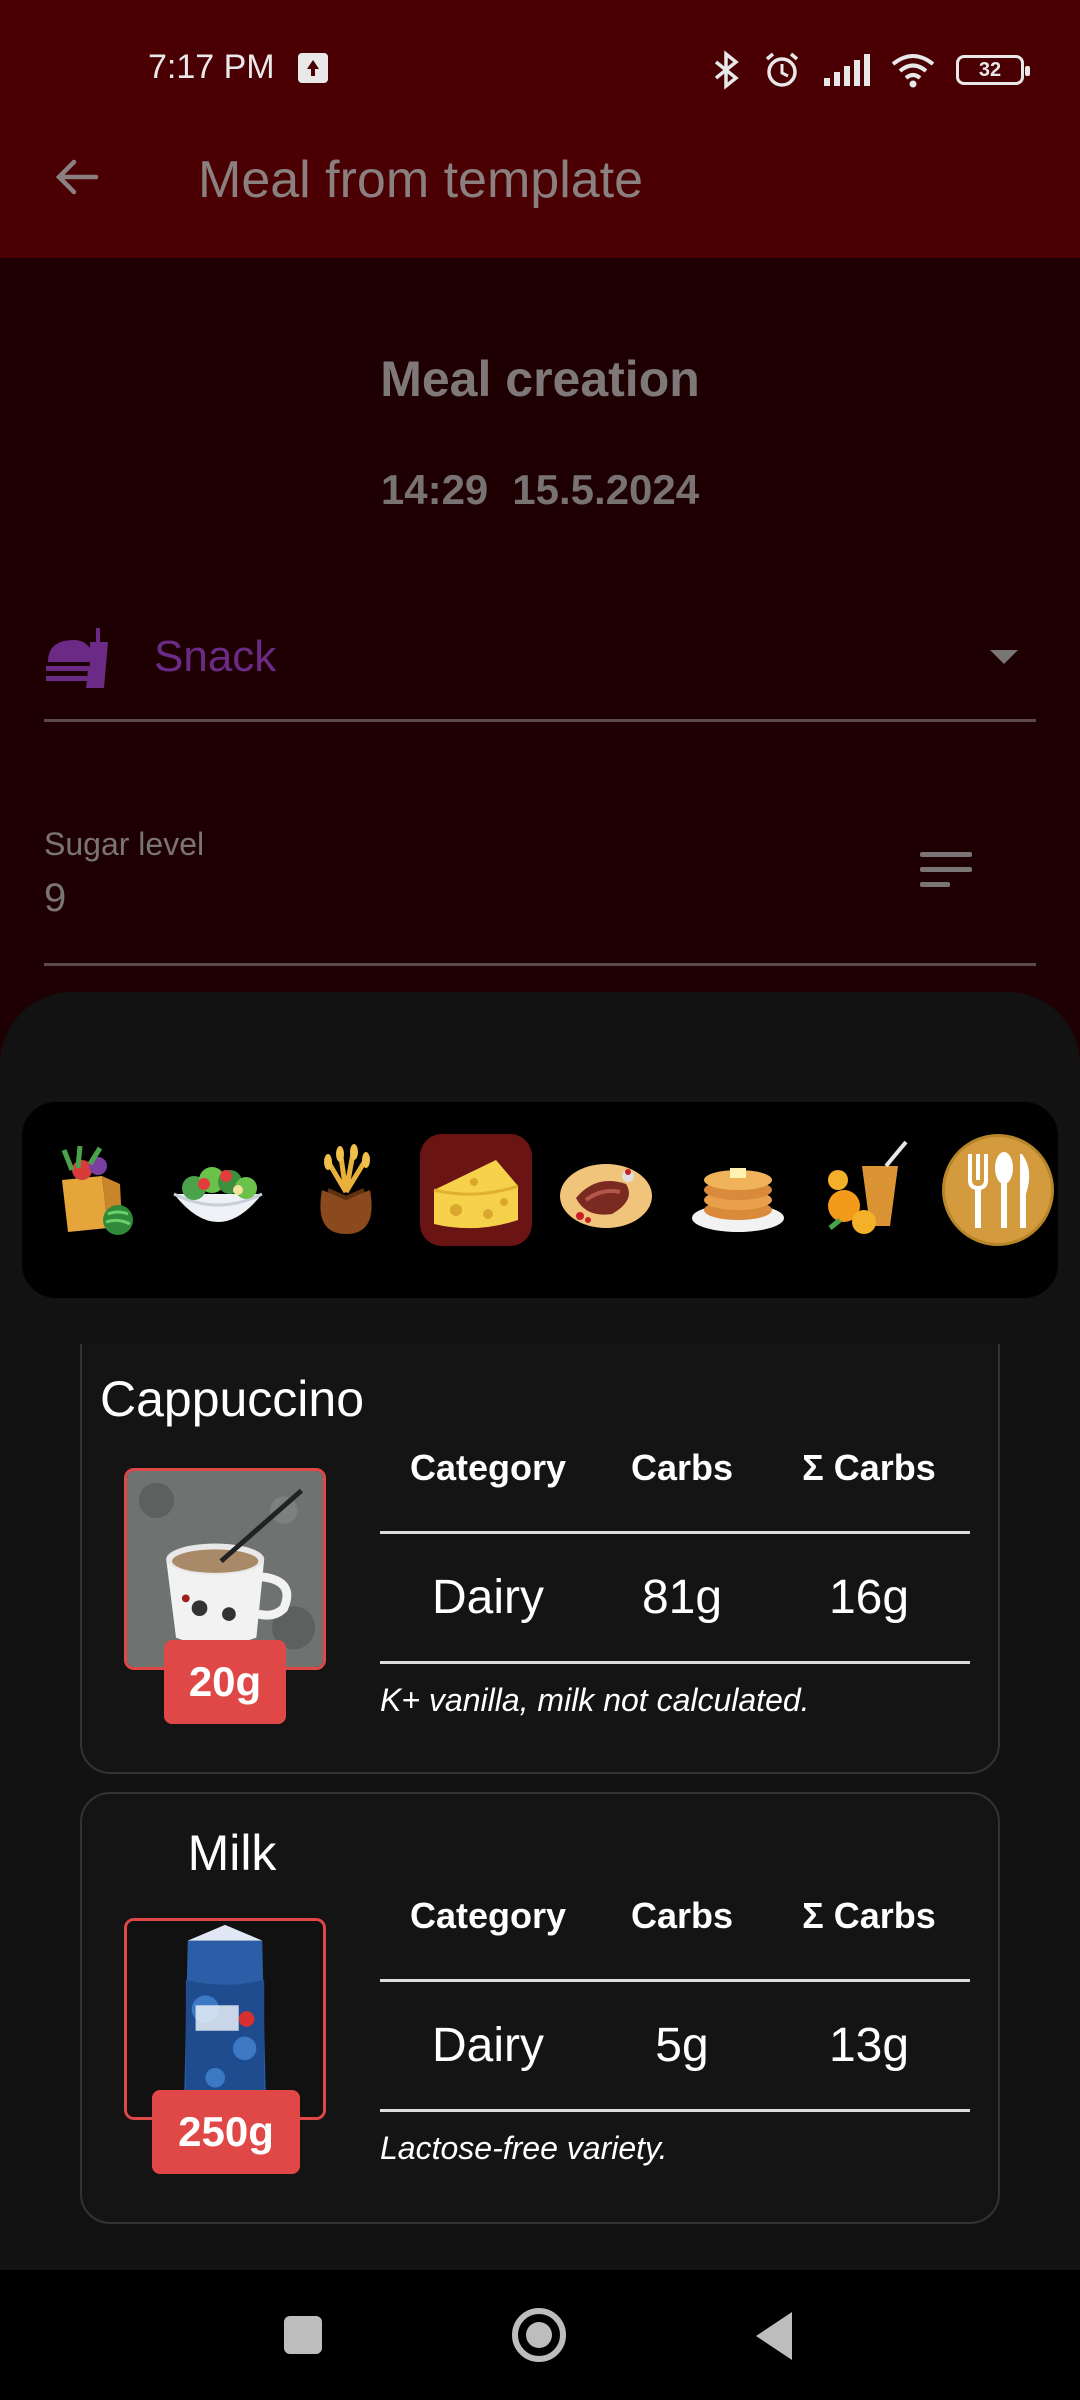 Image resolution: width=1080 pixels, height=2400 pixels. Describe the element at coordinates (540, 666) in the screenshot. I see `meal-type-dropdown: Snack` at that location.